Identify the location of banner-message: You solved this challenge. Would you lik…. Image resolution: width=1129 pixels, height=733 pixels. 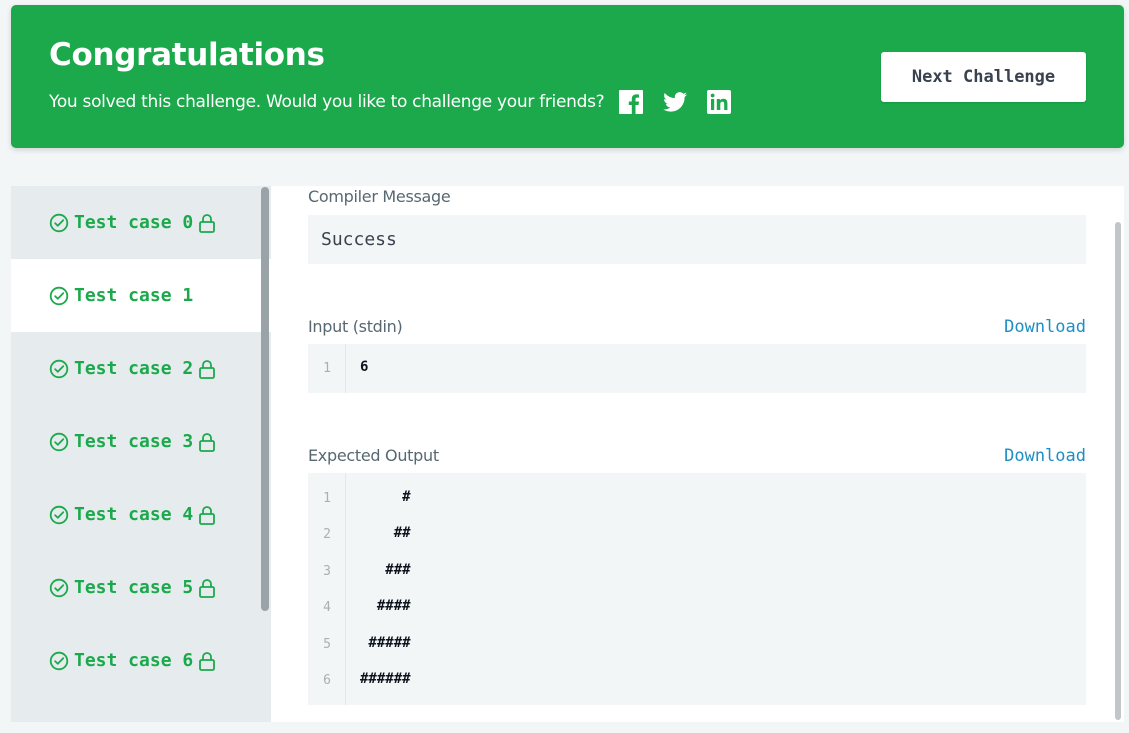
(327, 102).